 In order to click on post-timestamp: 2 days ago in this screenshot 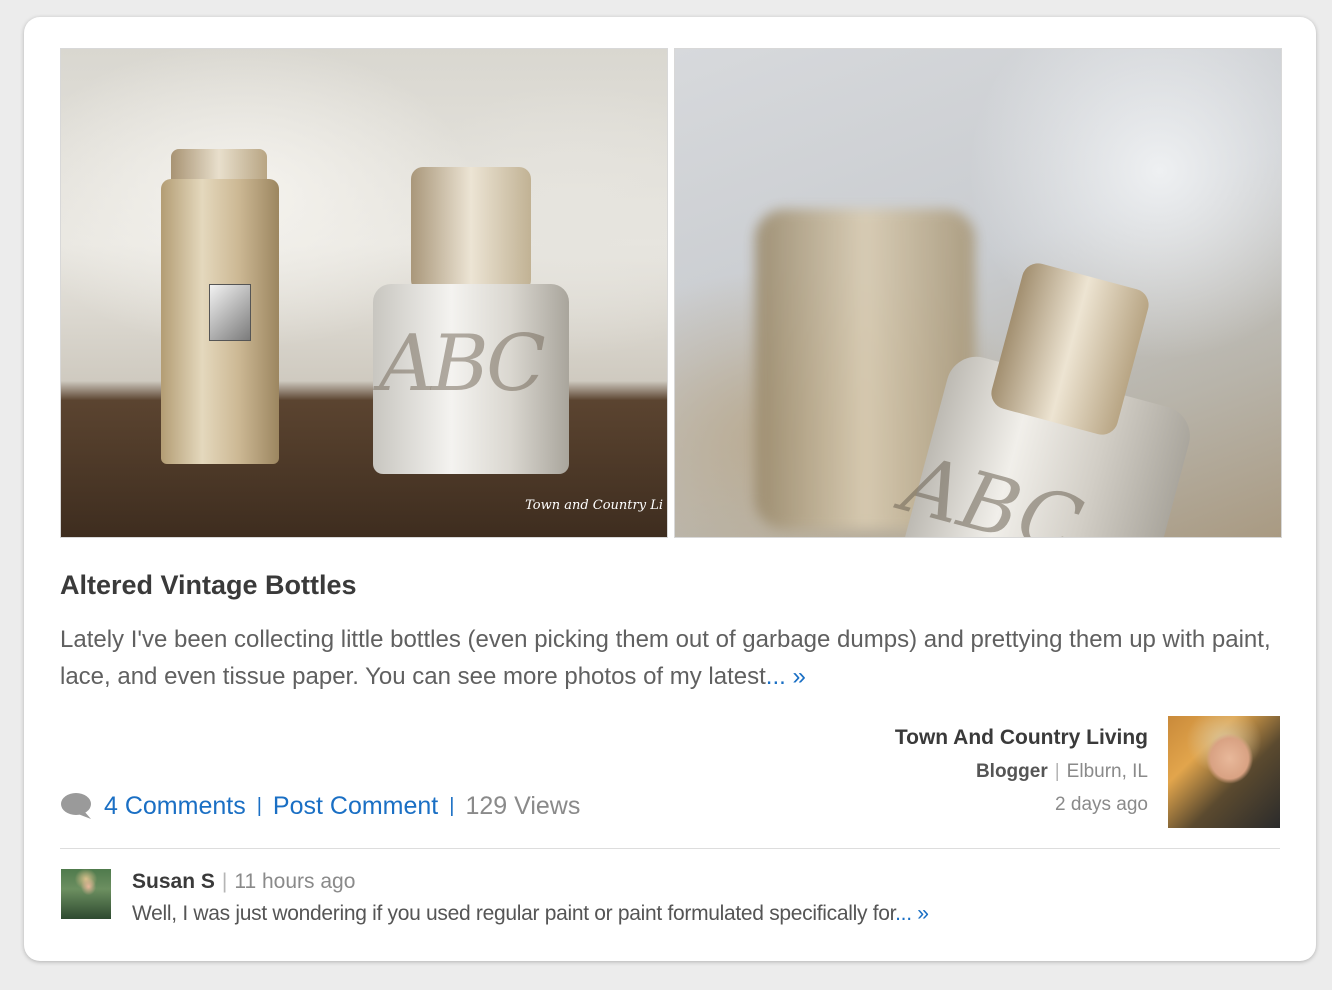, I will do `click(1101, 804)`.